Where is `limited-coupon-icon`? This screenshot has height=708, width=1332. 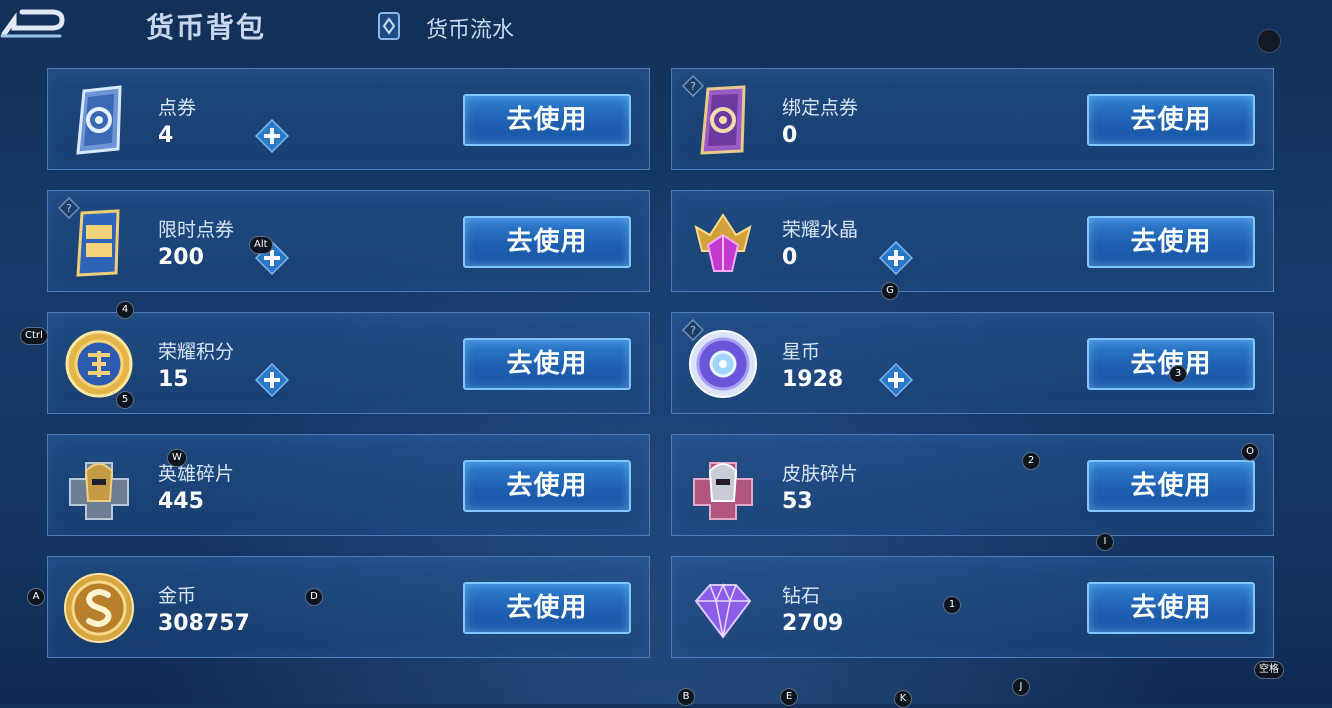
limited-coupon-icon is located at coordinates (99, 242).